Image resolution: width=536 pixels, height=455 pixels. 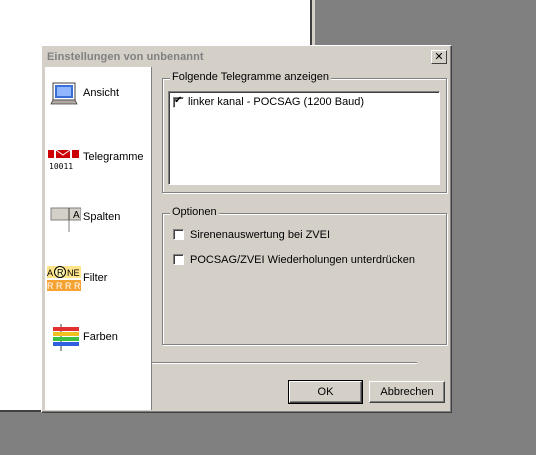 What do you see at coordinates (95, 278) in the screenshot?
I see `nav-label-filter: Filter` at bounding box center [95, 278].